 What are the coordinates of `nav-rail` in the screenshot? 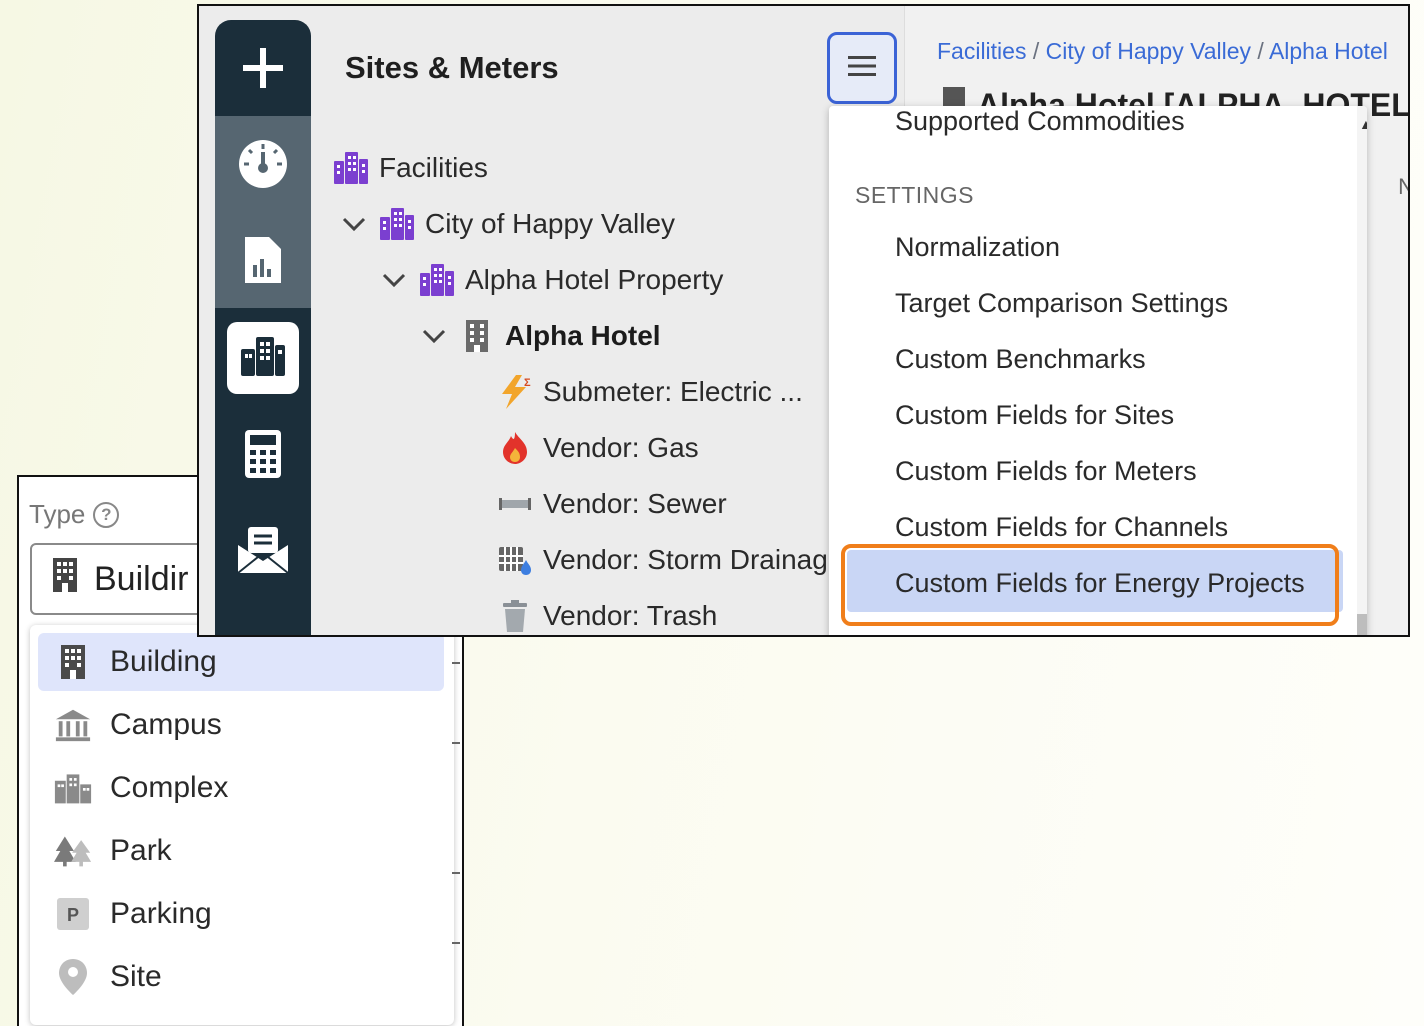 It's located at (263, 327).